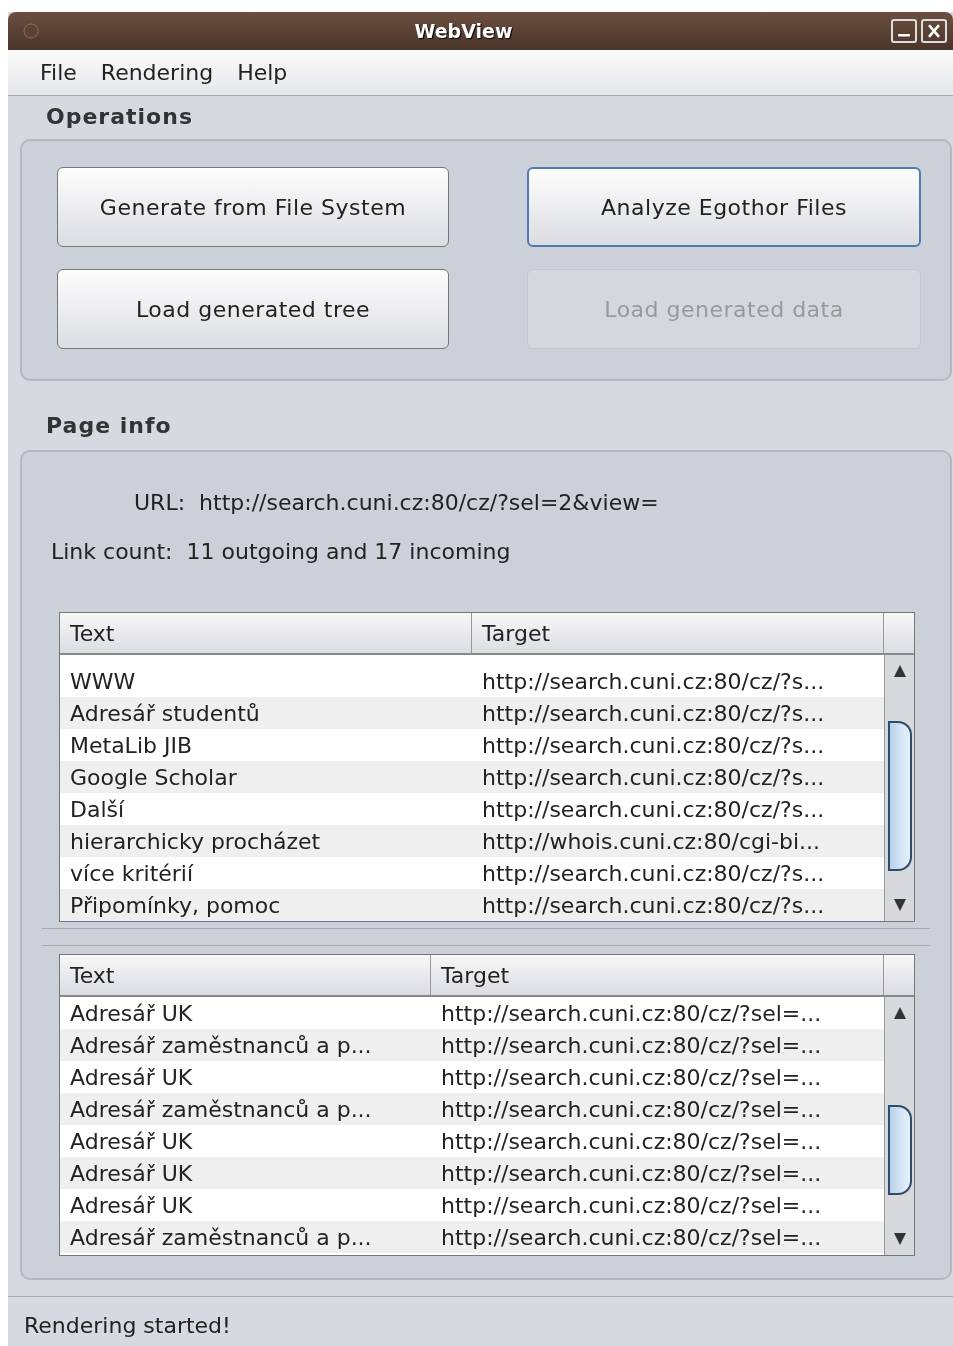 Image resolution: width=953 pixels, height=1346 pixels. I want to click on section-title: Operations, so click(120, 117).